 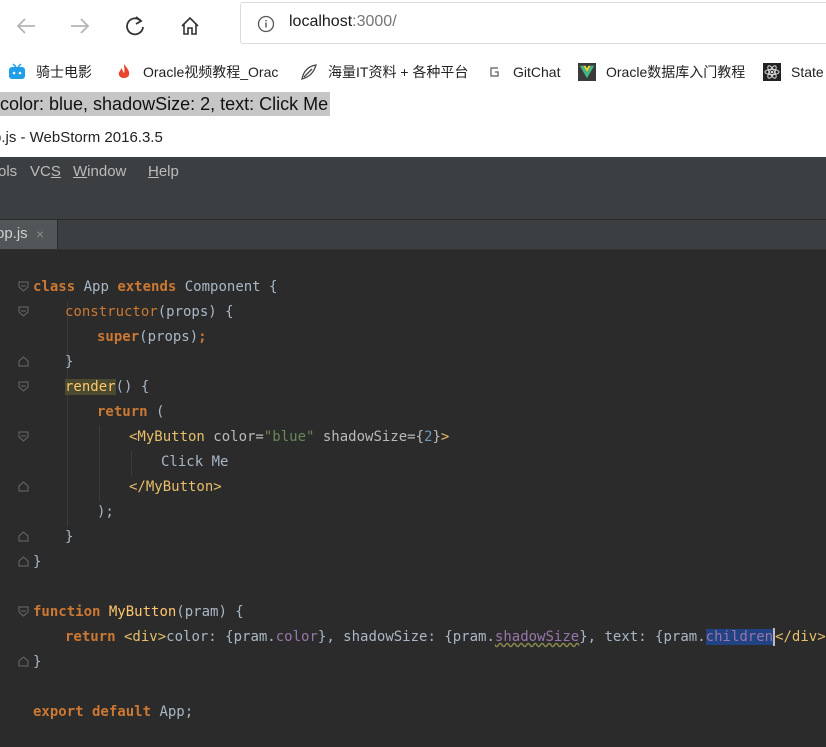 I want to click on back-button, so click(x=26, y=26).